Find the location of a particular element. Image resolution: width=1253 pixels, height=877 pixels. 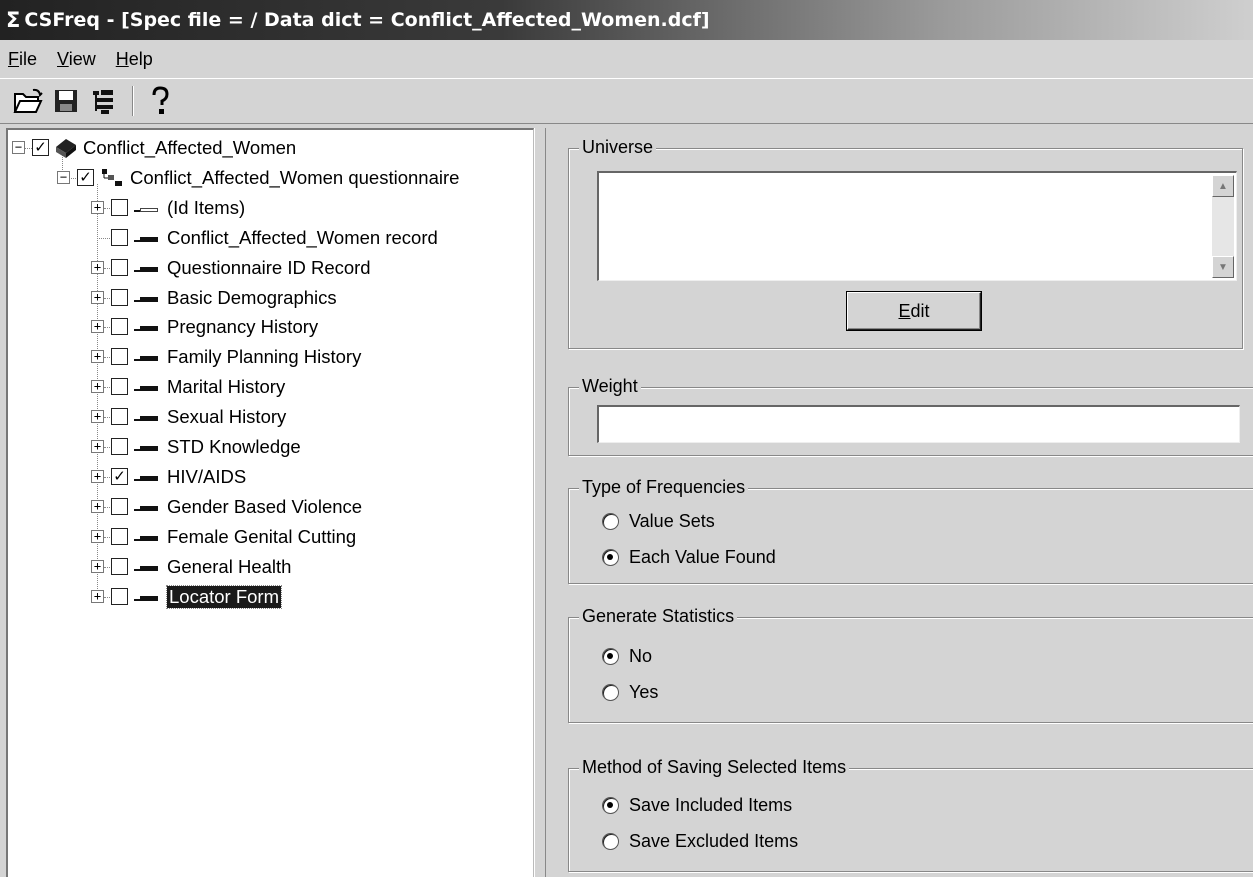

menu-help: Help is located at coordinates (134, 59).